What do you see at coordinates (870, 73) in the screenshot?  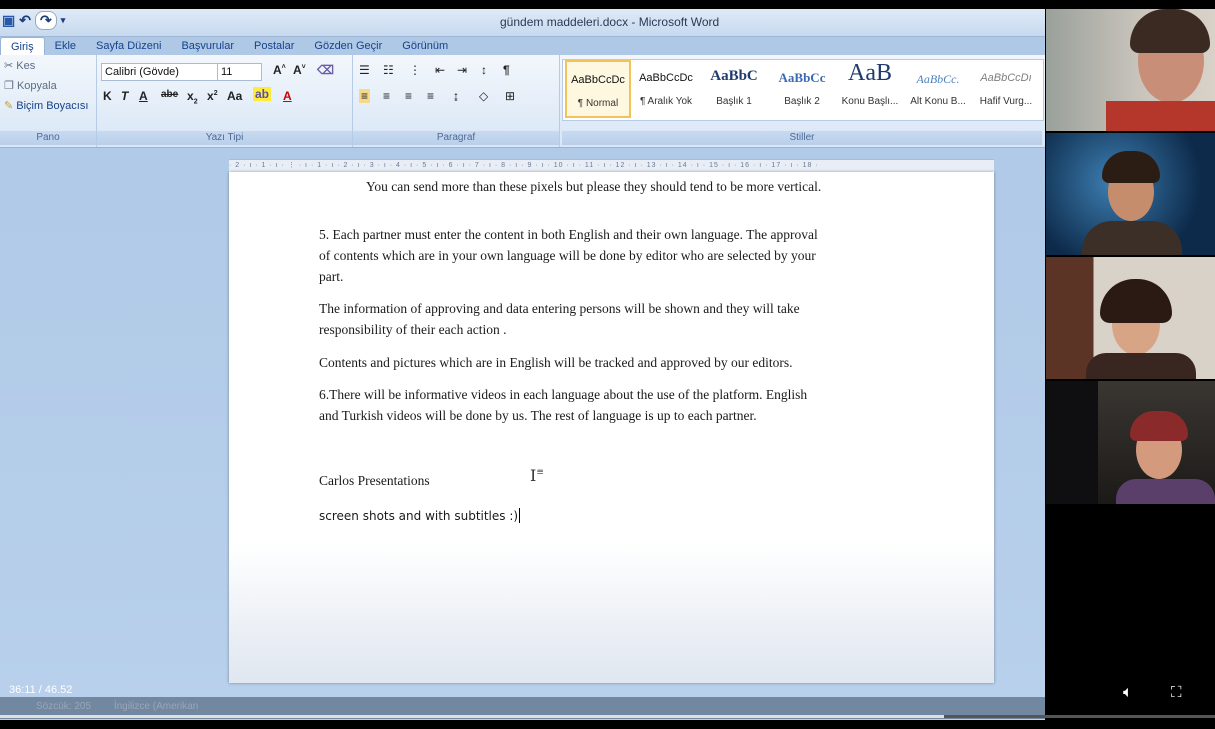 I see `style-preview: AaB` at bounding box center [870, 73].